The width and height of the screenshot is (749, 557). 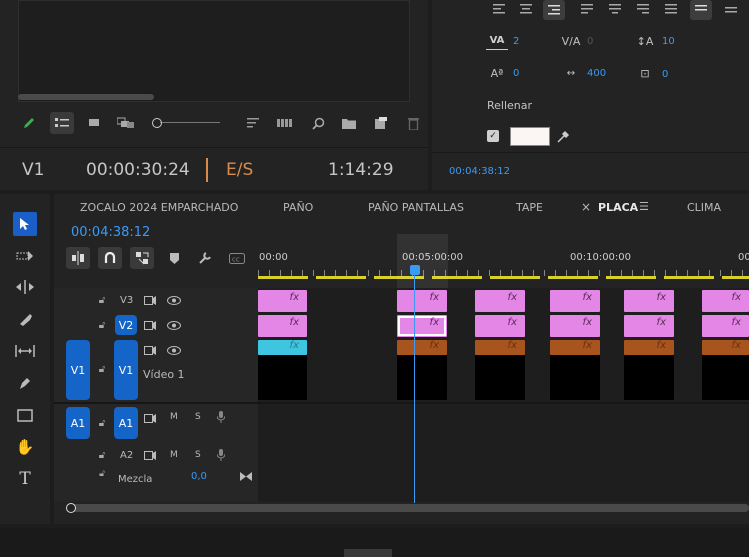 What do you see at coordinates (725, 326) in the screenshot?
I see `v2-clip-6: fx` at bounding box center [725, 326].